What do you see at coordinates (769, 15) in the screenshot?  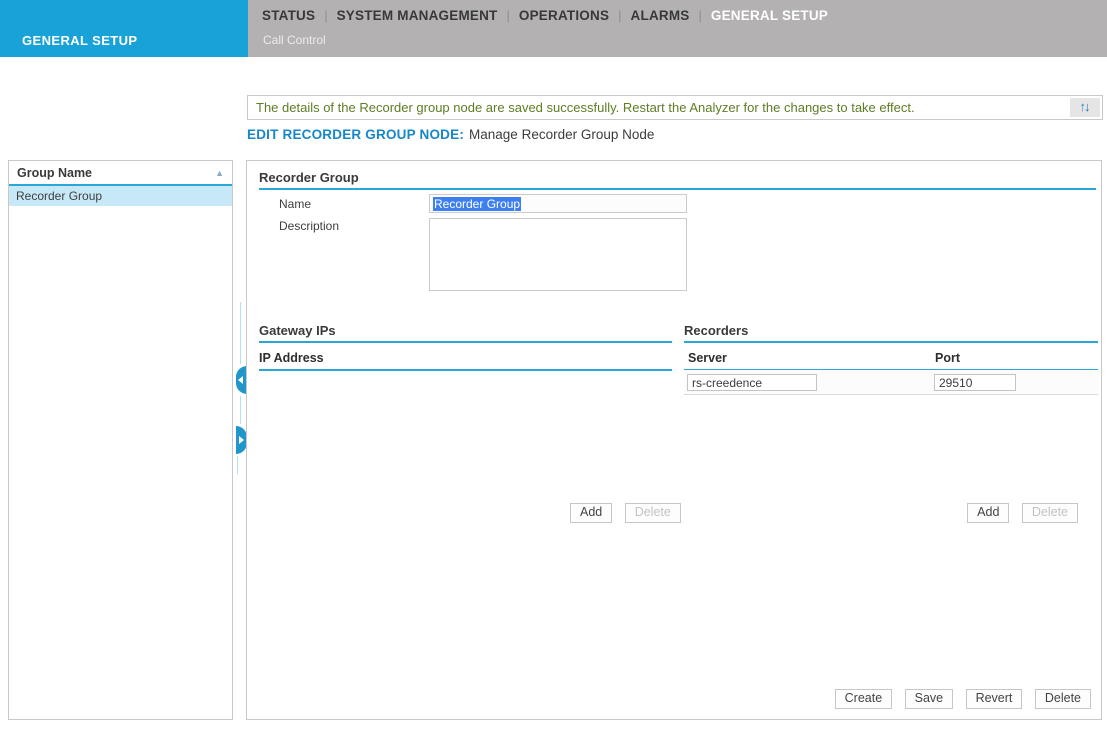 I see `tab-general-setup: GENERAL SETUP` at bounding box center [769, 15].